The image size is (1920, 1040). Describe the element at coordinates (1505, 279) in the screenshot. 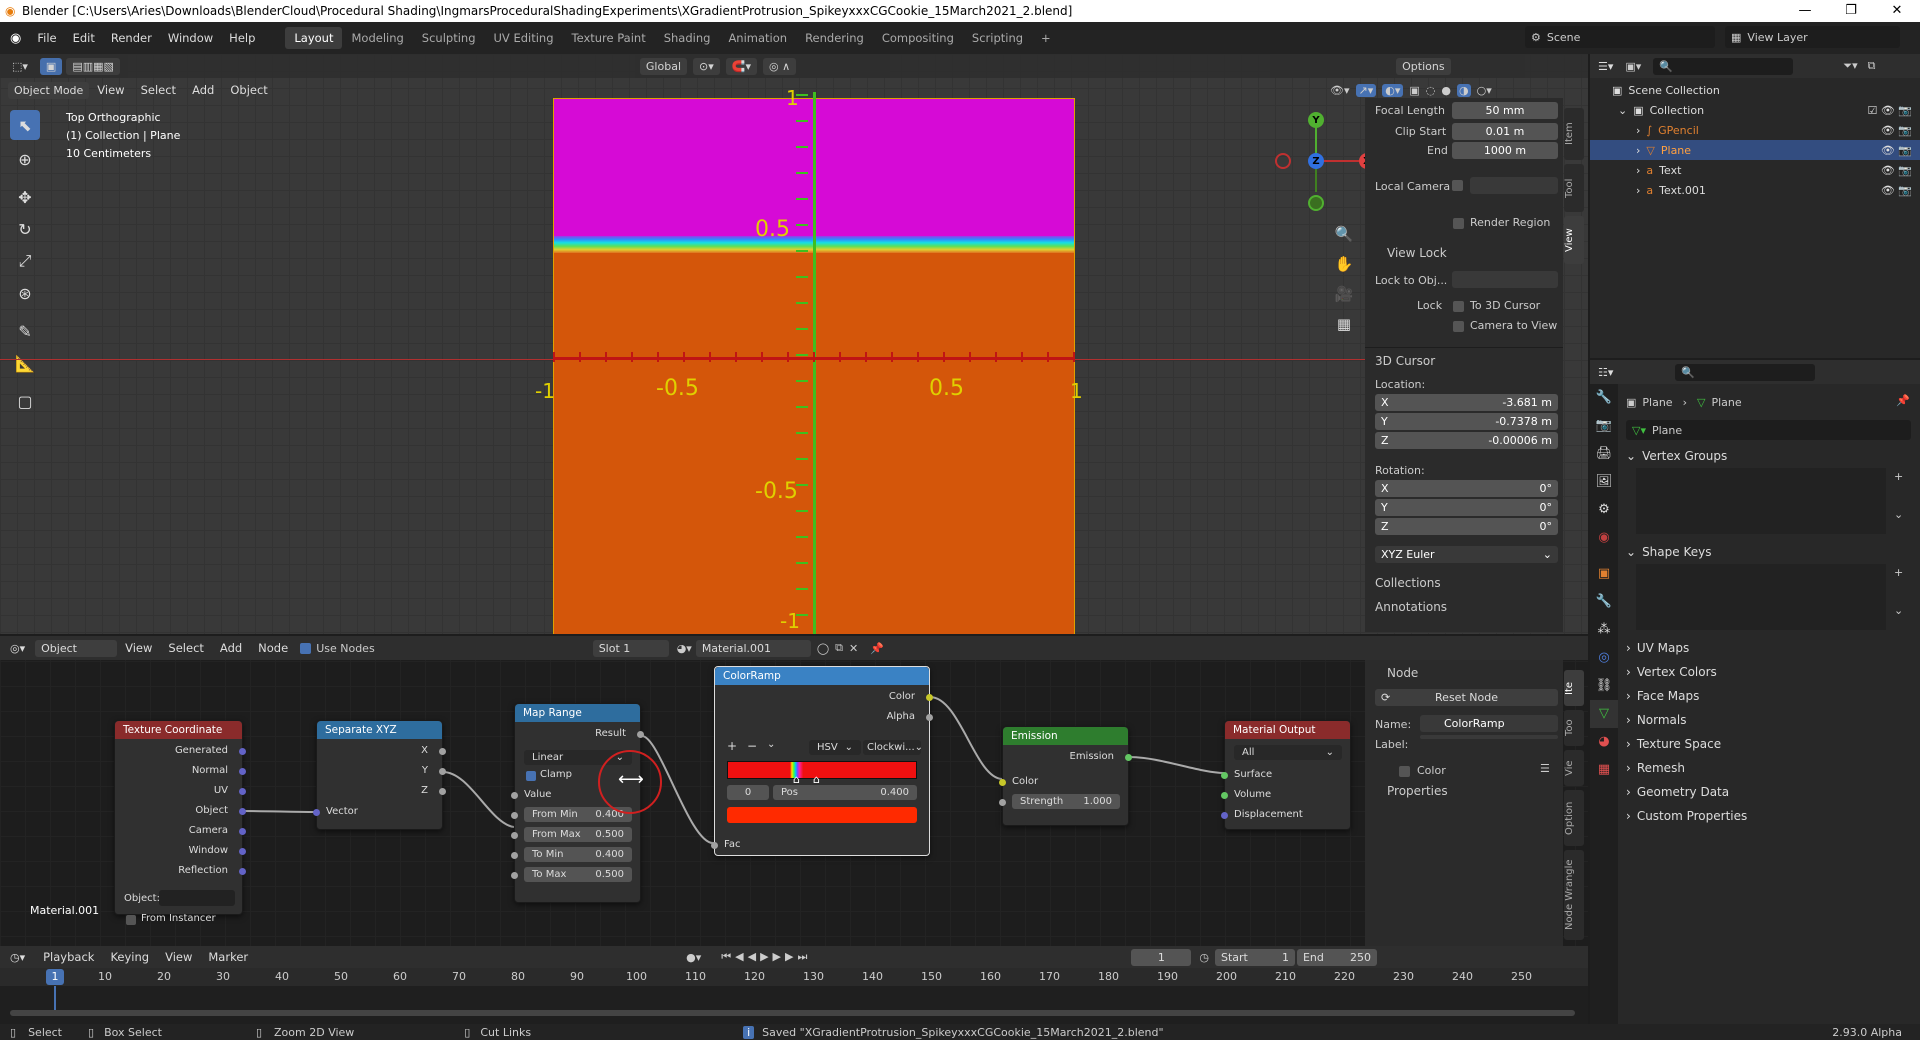

I see `lock-to-object-field` at that location.